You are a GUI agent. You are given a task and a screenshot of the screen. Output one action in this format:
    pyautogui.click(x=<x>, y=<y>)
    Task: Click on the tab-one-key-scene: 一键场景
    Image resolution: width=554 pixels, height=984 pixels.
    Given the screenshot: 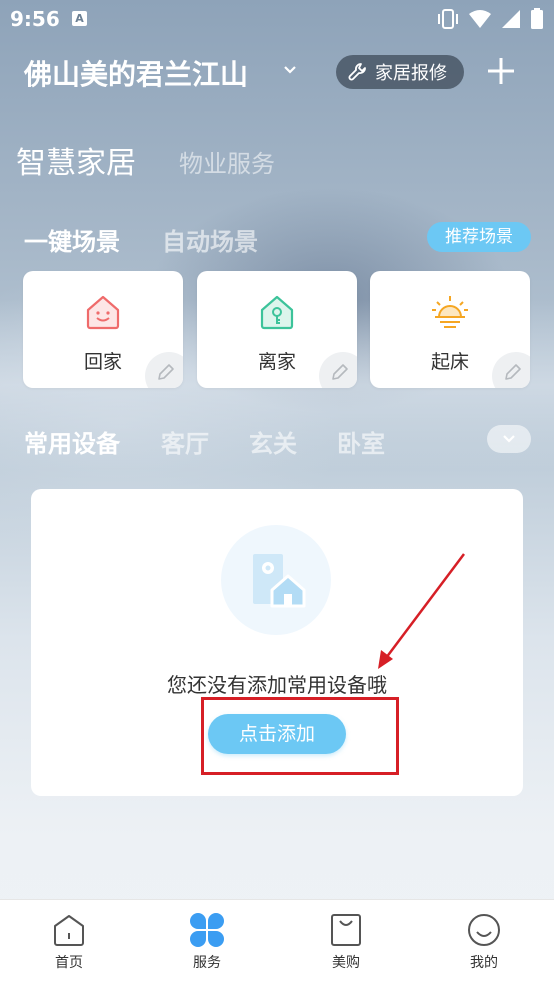 What is the action you would take?
    pyautogui.click(x=72, y=239)
    